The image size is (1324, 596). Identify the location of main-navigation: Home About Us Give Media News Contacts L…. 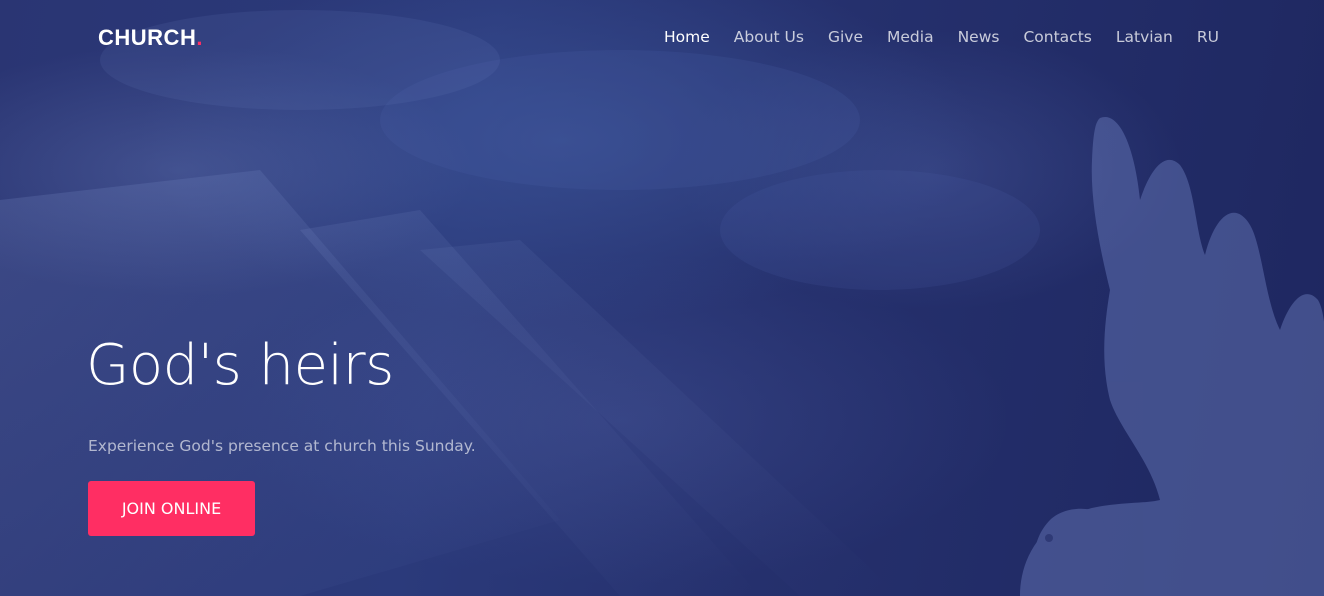
(941, 37).